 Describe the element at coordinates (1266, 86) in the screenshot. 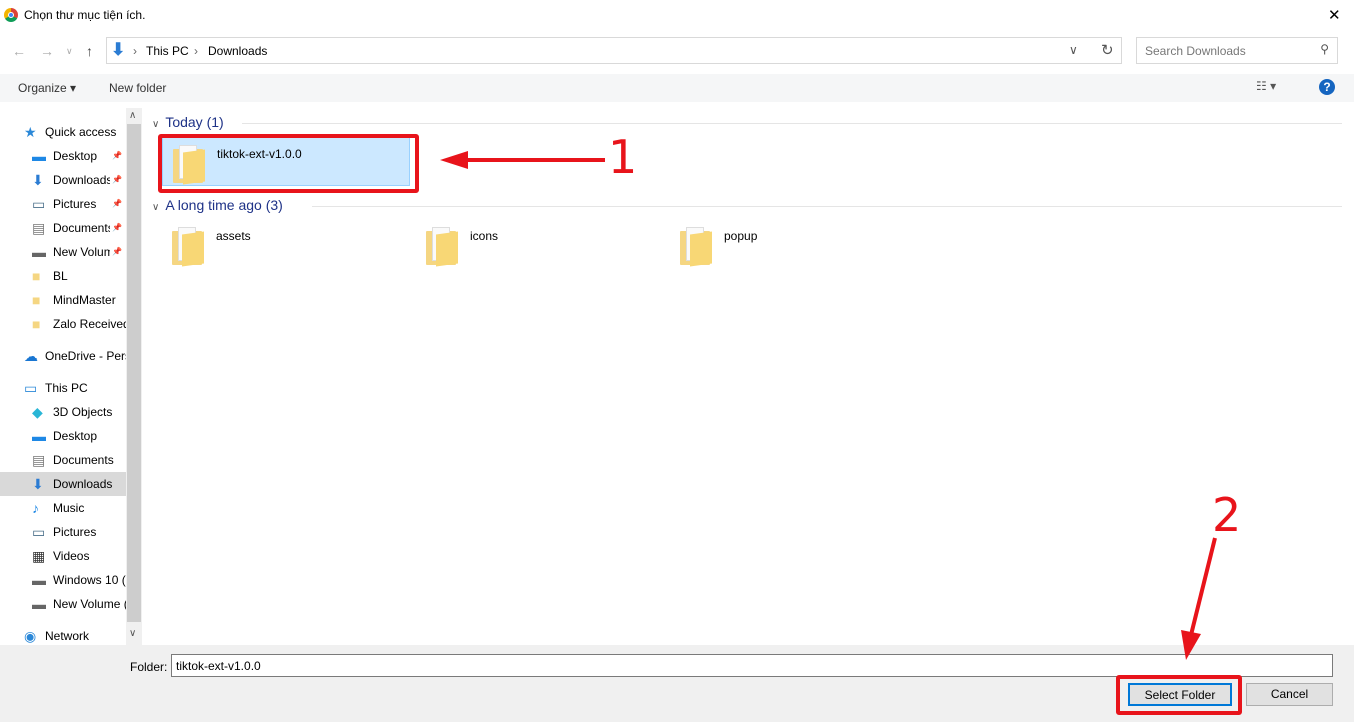

I see `view-options-button: ☷ ▾` at that location.